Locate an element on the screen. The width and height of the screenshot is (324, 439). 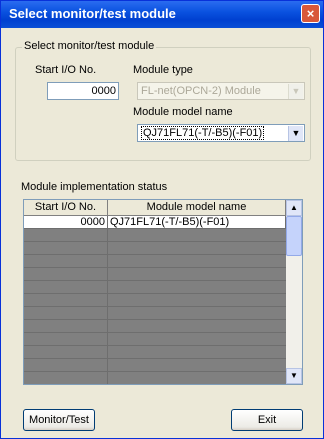
cell-start-io: 0000 is located at coordinates (66, 222).